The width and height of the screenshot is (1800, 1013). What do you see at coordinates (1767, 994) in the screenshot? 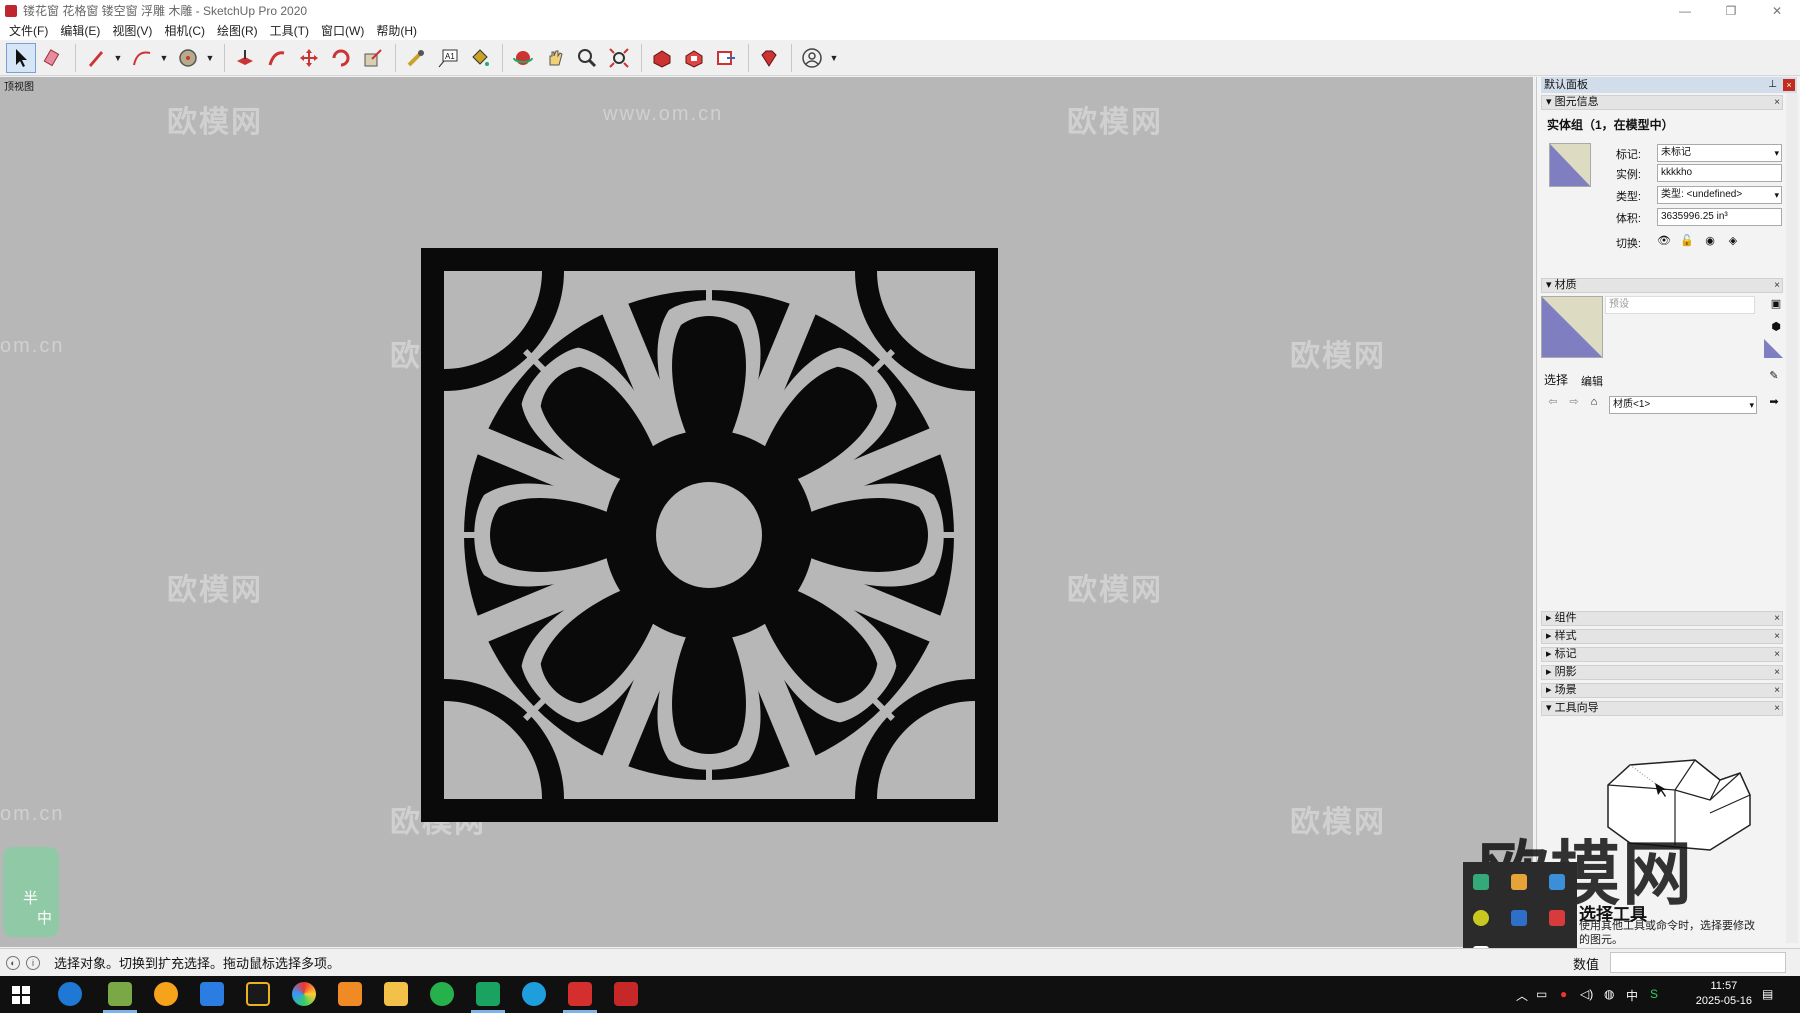
I see `notification-center-icon: ▤` at bounding box center [1767, 994].